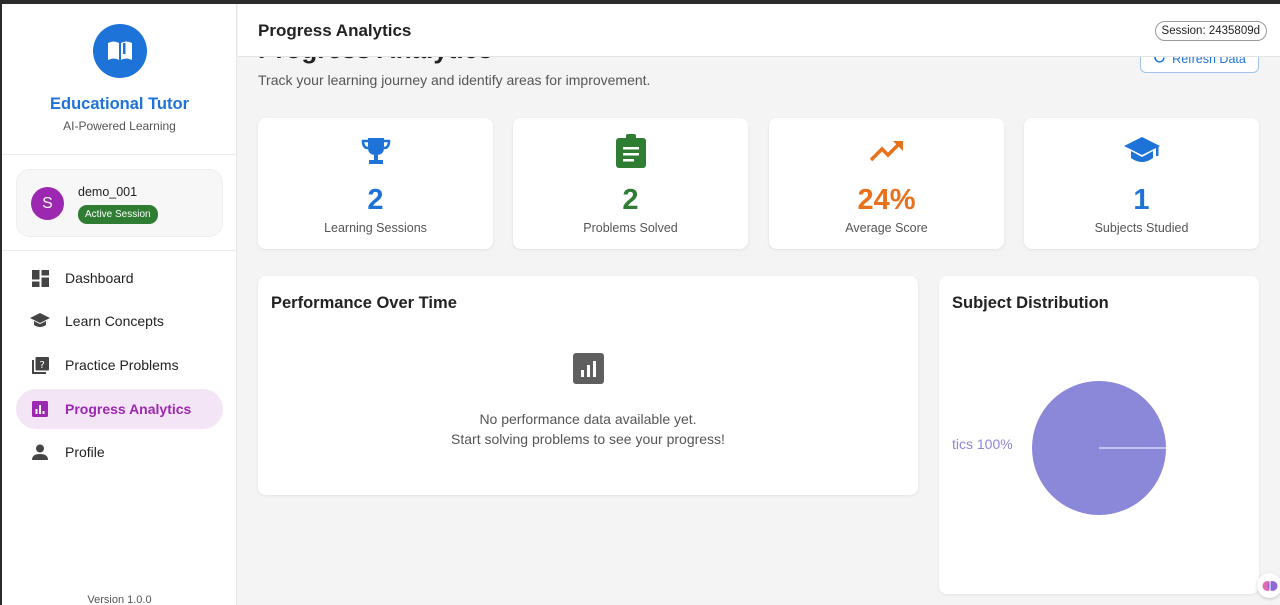 The height and width of the screenshot is (605, 1280). Describe the element at coordinates (40, 278) in the screenshot. I see `dashboard-icon` at that location.